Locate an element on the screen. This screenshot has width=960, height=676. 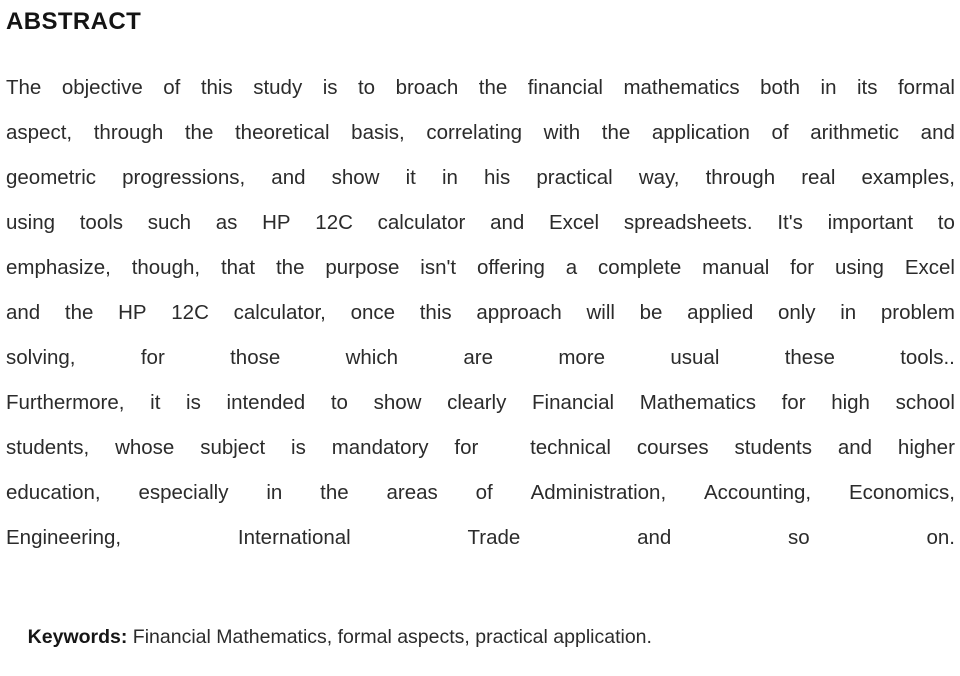
abstract-word: usual is located at coordinates (695, 357).